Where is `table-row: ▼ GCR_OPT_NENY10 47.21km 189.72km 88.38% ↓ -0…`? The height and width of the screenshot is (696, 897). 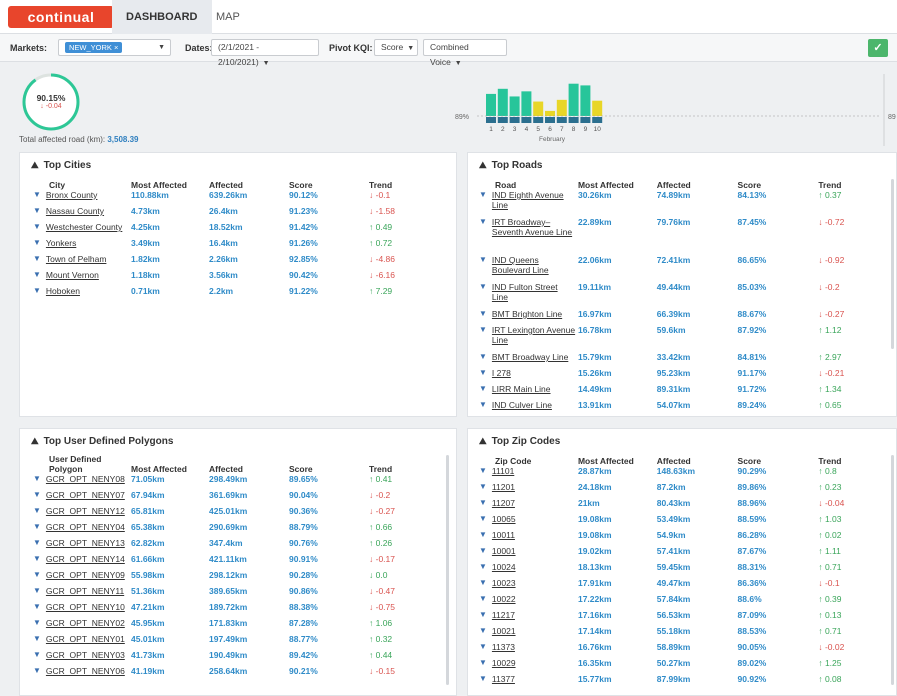 table-row: ▼ GCR_OPT_NENY10 47.21km 189.72km 88.38% ↓ -0… is located at coordinates (233, 610).